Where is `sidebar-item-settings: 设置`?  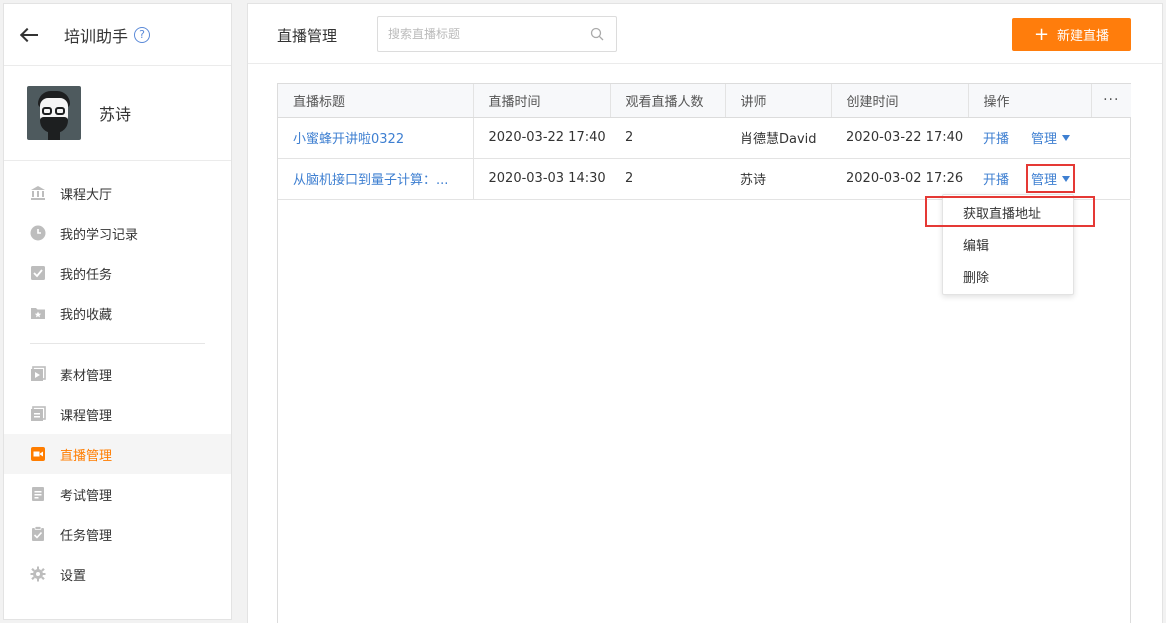
sidebar-item-settings: 设置 is located at coordinates (117, 574).